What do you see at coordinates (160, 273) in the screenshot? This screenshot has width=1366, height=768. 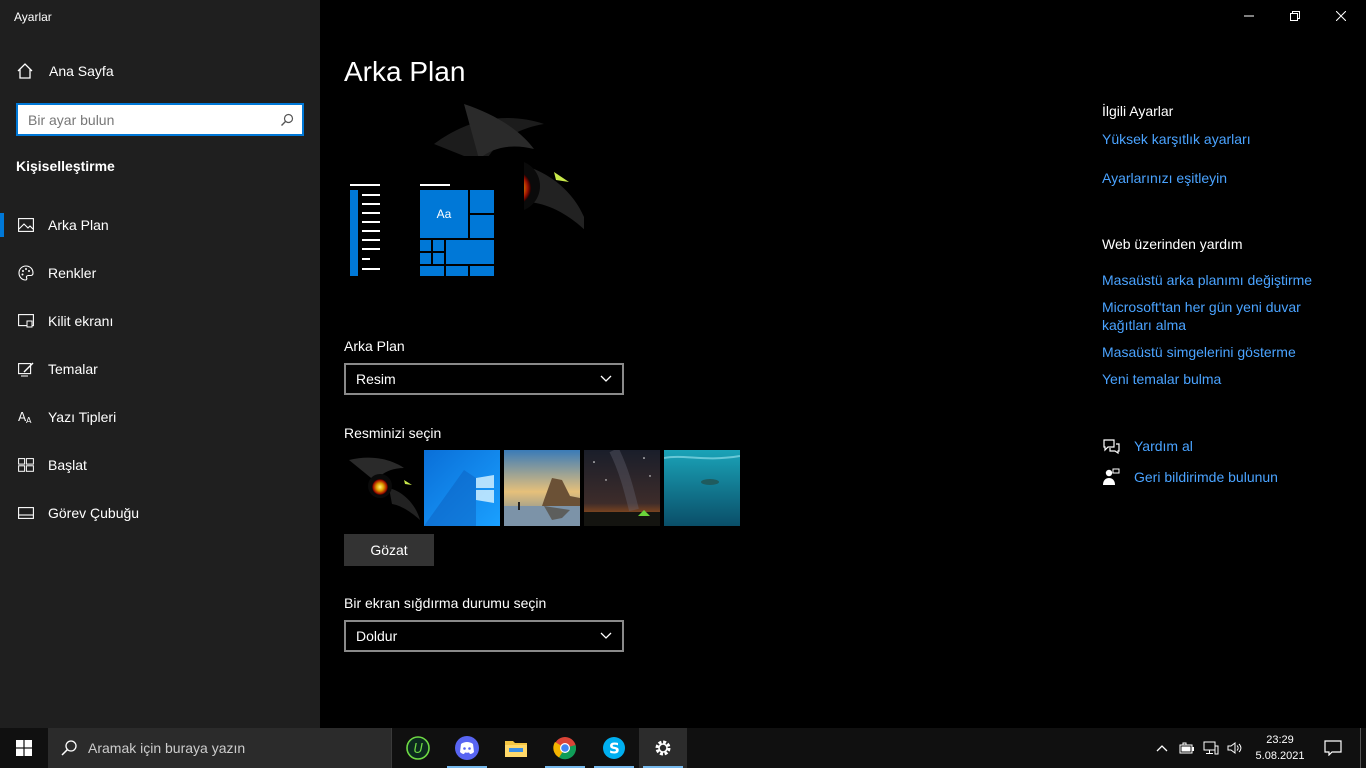 I see `sidebar-item-renkler: Renkler` at bounding box center [160, 273].